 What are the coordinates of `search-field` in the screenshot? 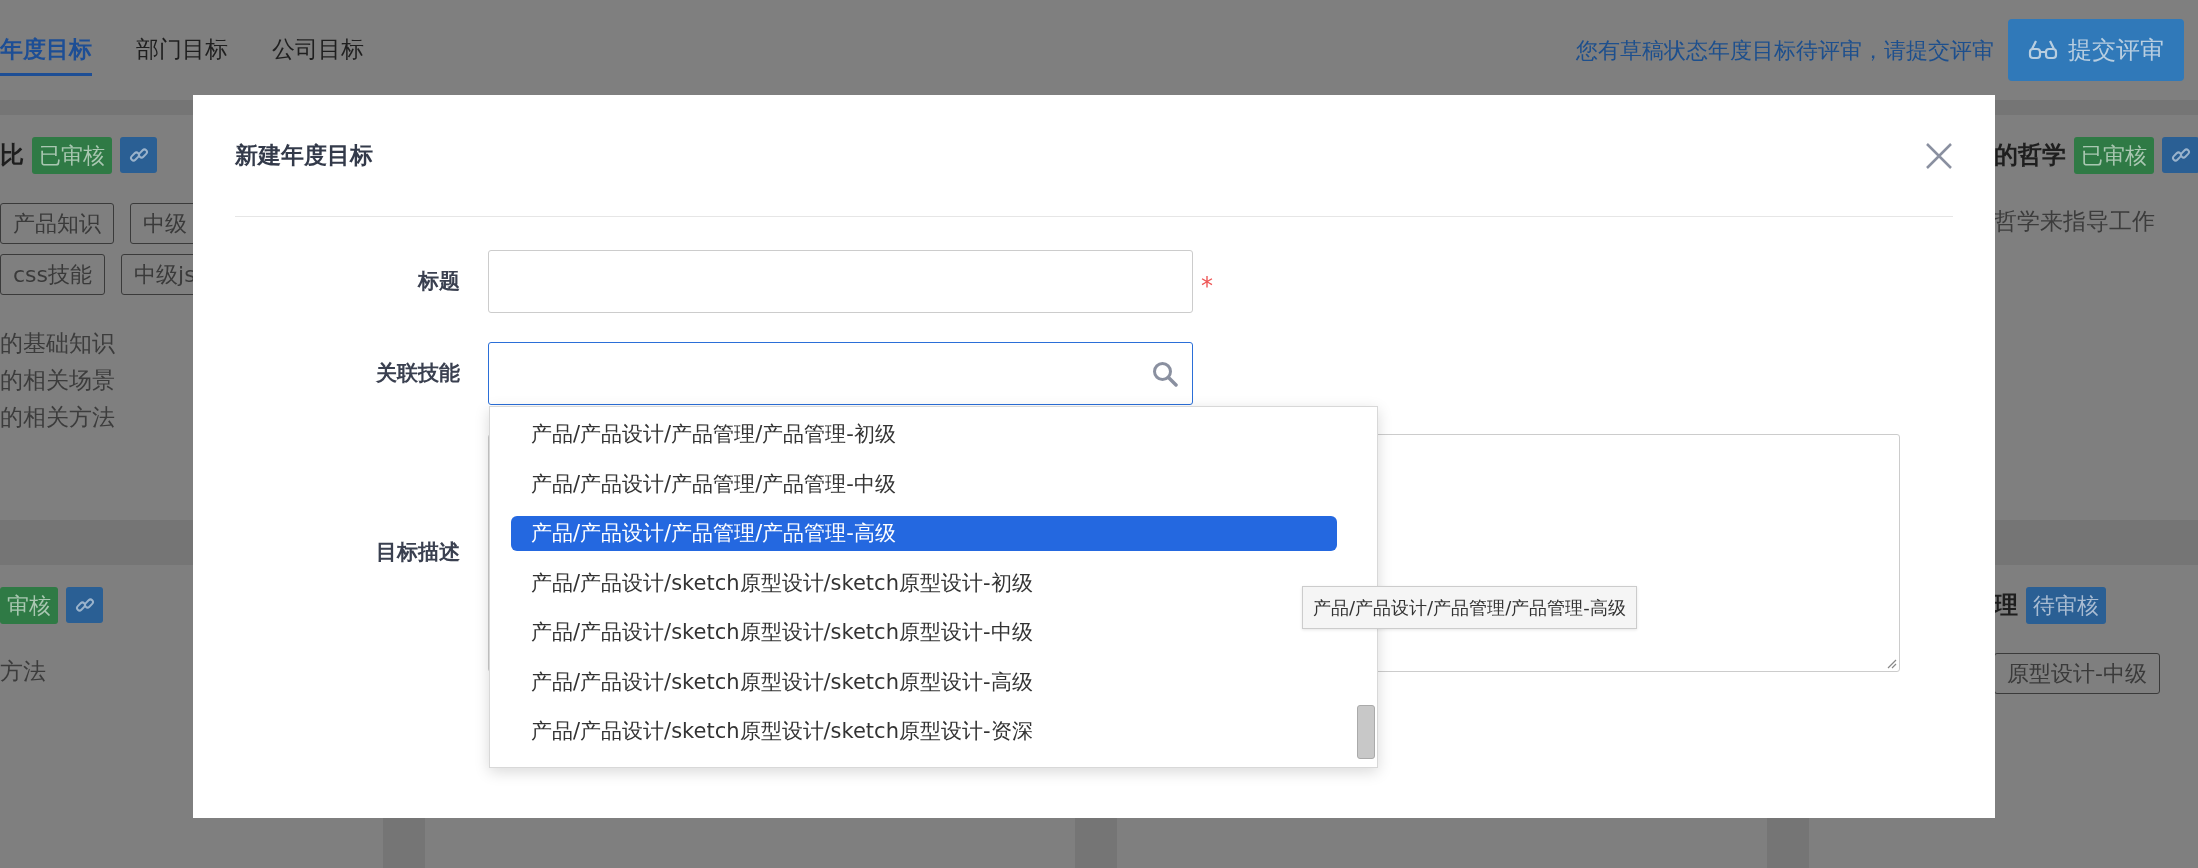 It's located at (840, 373).